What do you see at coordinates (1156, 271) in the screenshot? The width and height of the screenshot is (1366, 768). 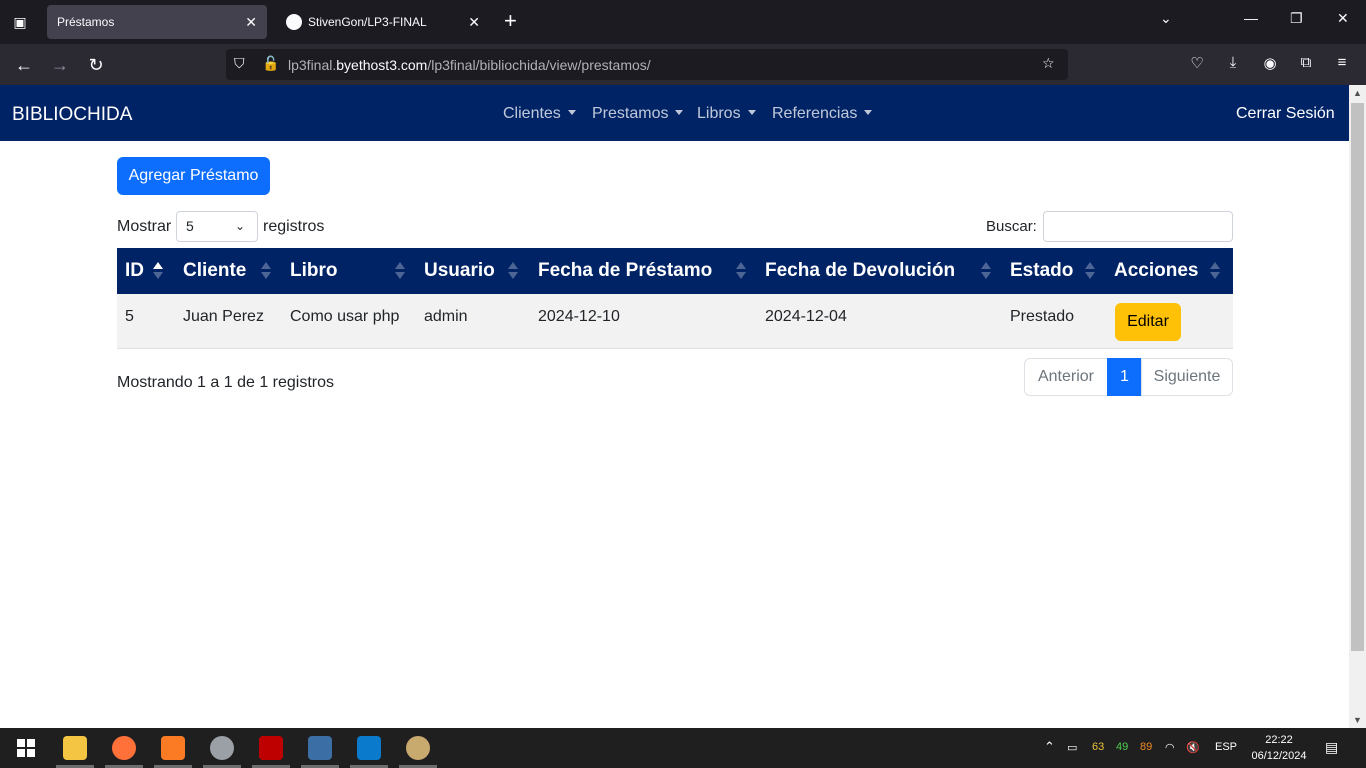 I see `col-acciones: Acciones` at bounding box center [1156, 271].